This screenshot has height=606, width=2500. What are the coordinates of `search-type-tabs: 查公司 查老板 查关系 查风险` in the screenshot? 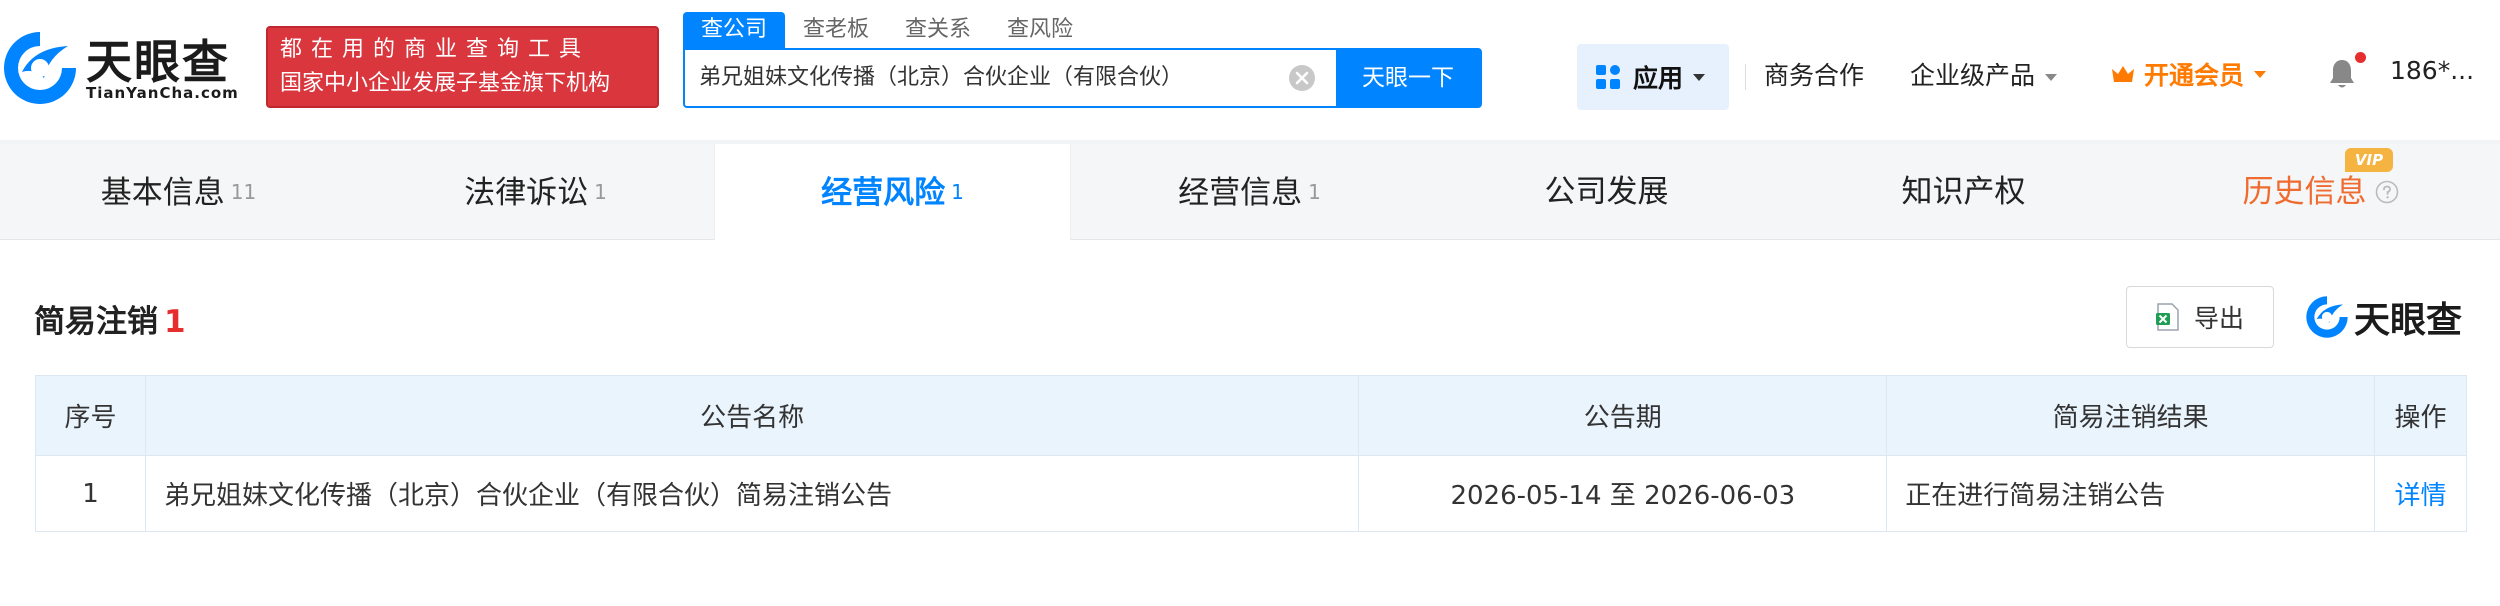 It's located at (887, 30).